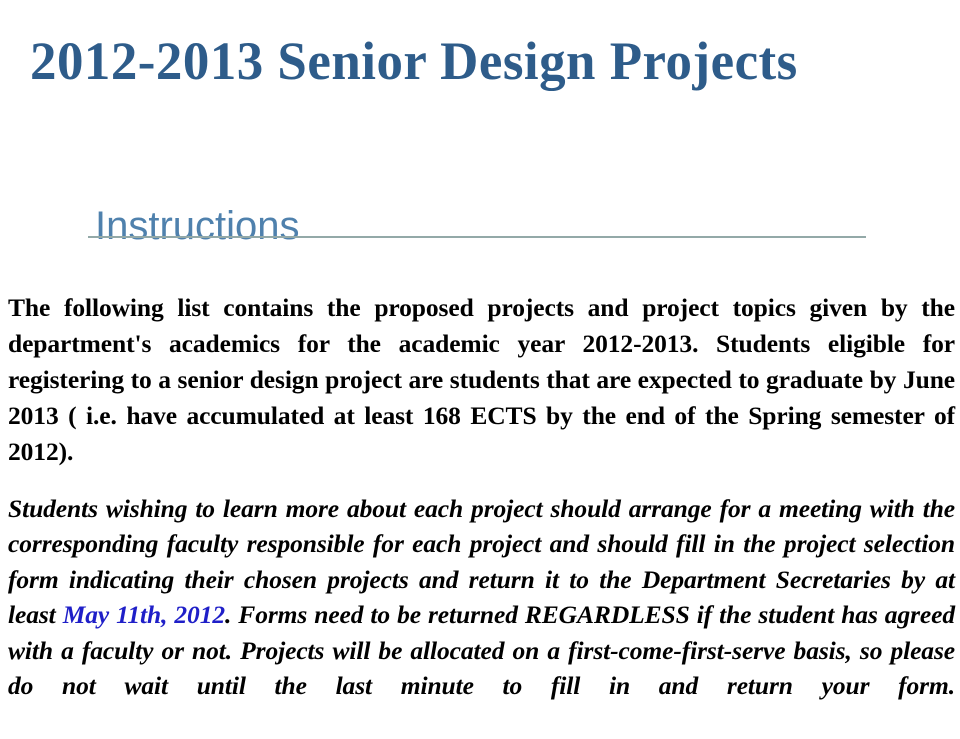 The height and width of the screenshot is (739, 960). Describe the element at coordinates (477, 237) in the screenshot. I see `heading-divider` at that location.